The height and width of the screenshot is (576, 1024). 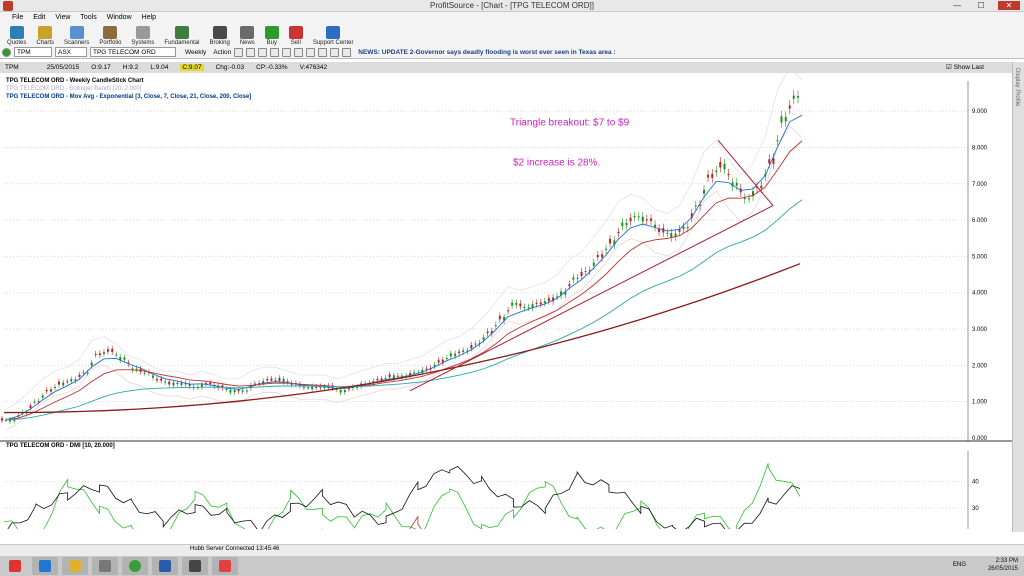 What do you see at coordinates (12, 67) in the screenshot?
I see `quote-code: TPM` at bounding box center [12, 67].